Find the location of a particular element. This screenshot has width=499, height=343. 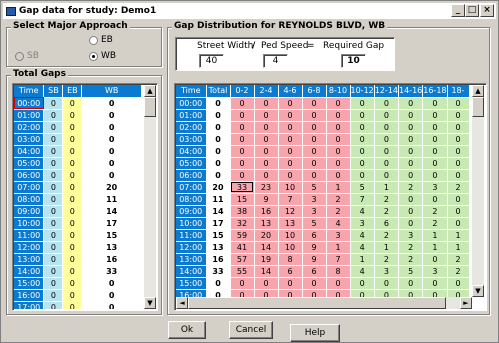

table-row: 14:00 0 0 33 is located at coordinates (78, 271).